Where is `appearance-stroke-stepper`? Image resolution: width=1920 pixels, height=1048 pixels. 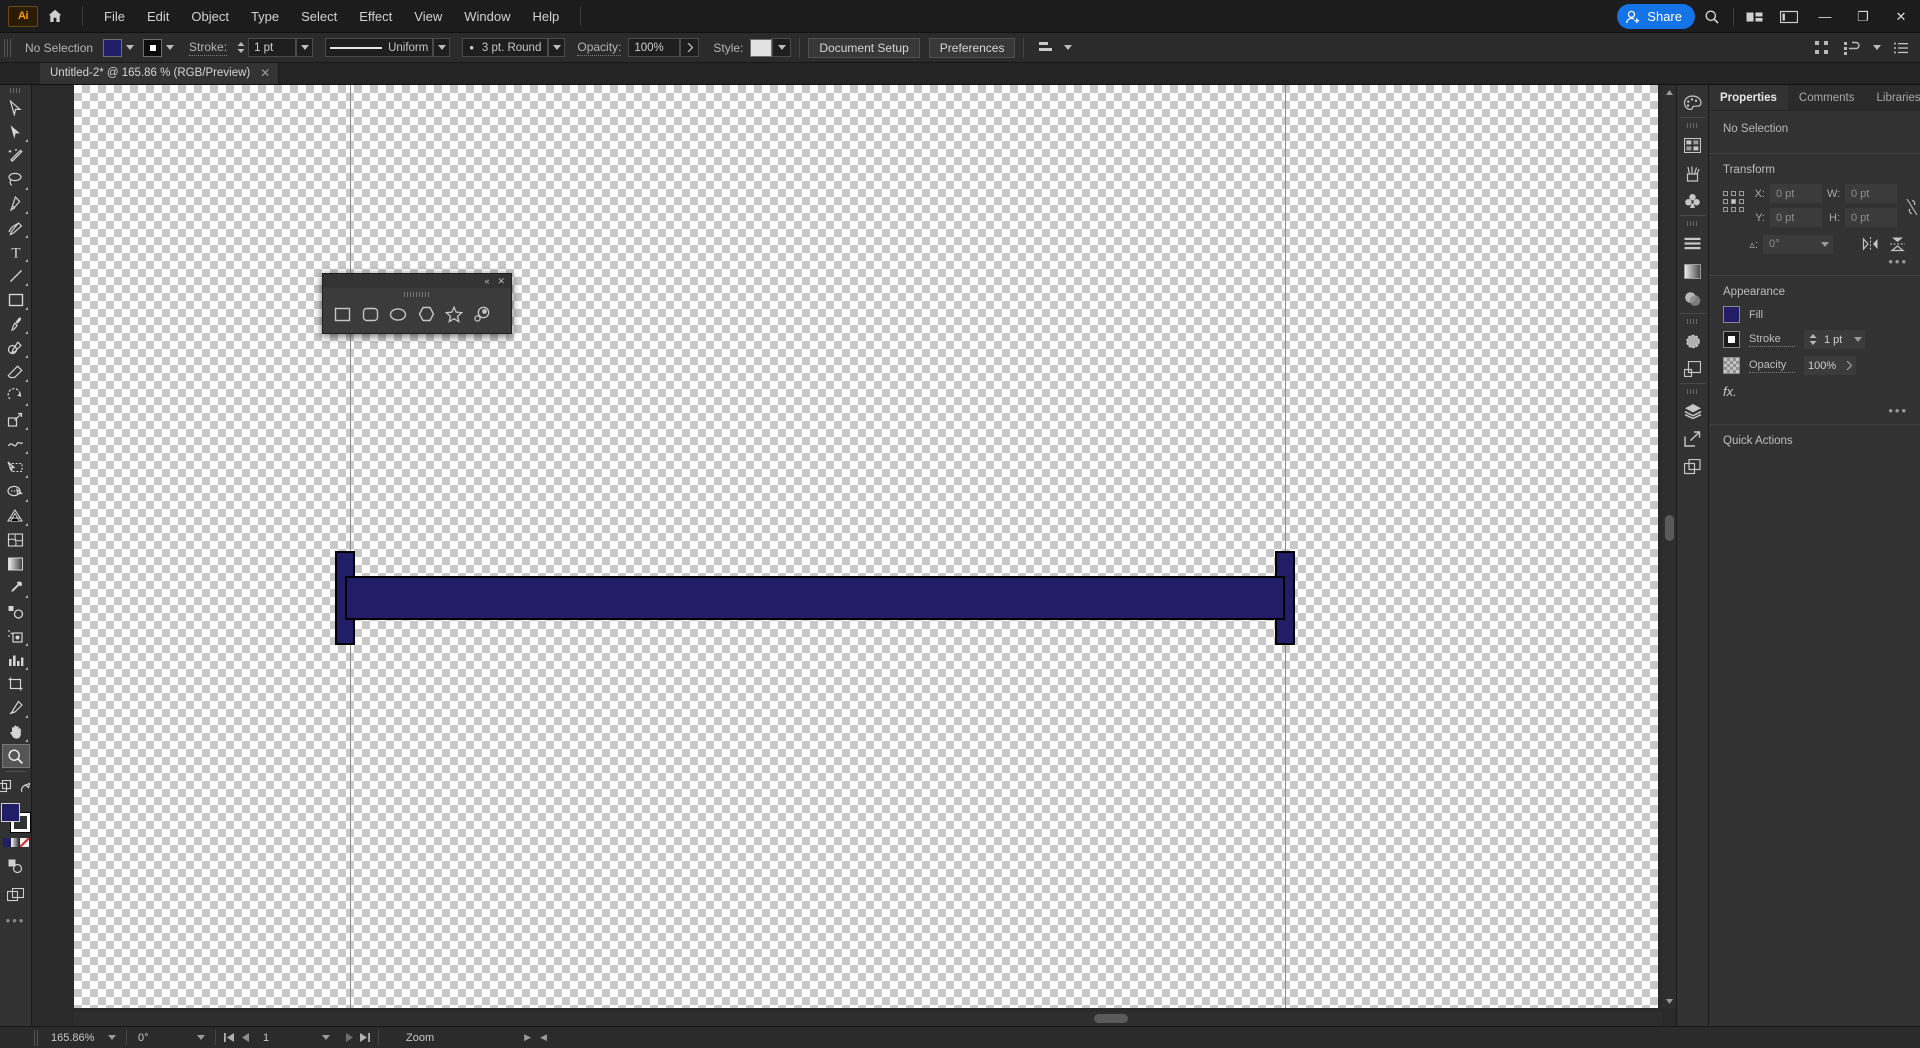
appearance-stroke-stepper is located at coordinates (1812, 339).